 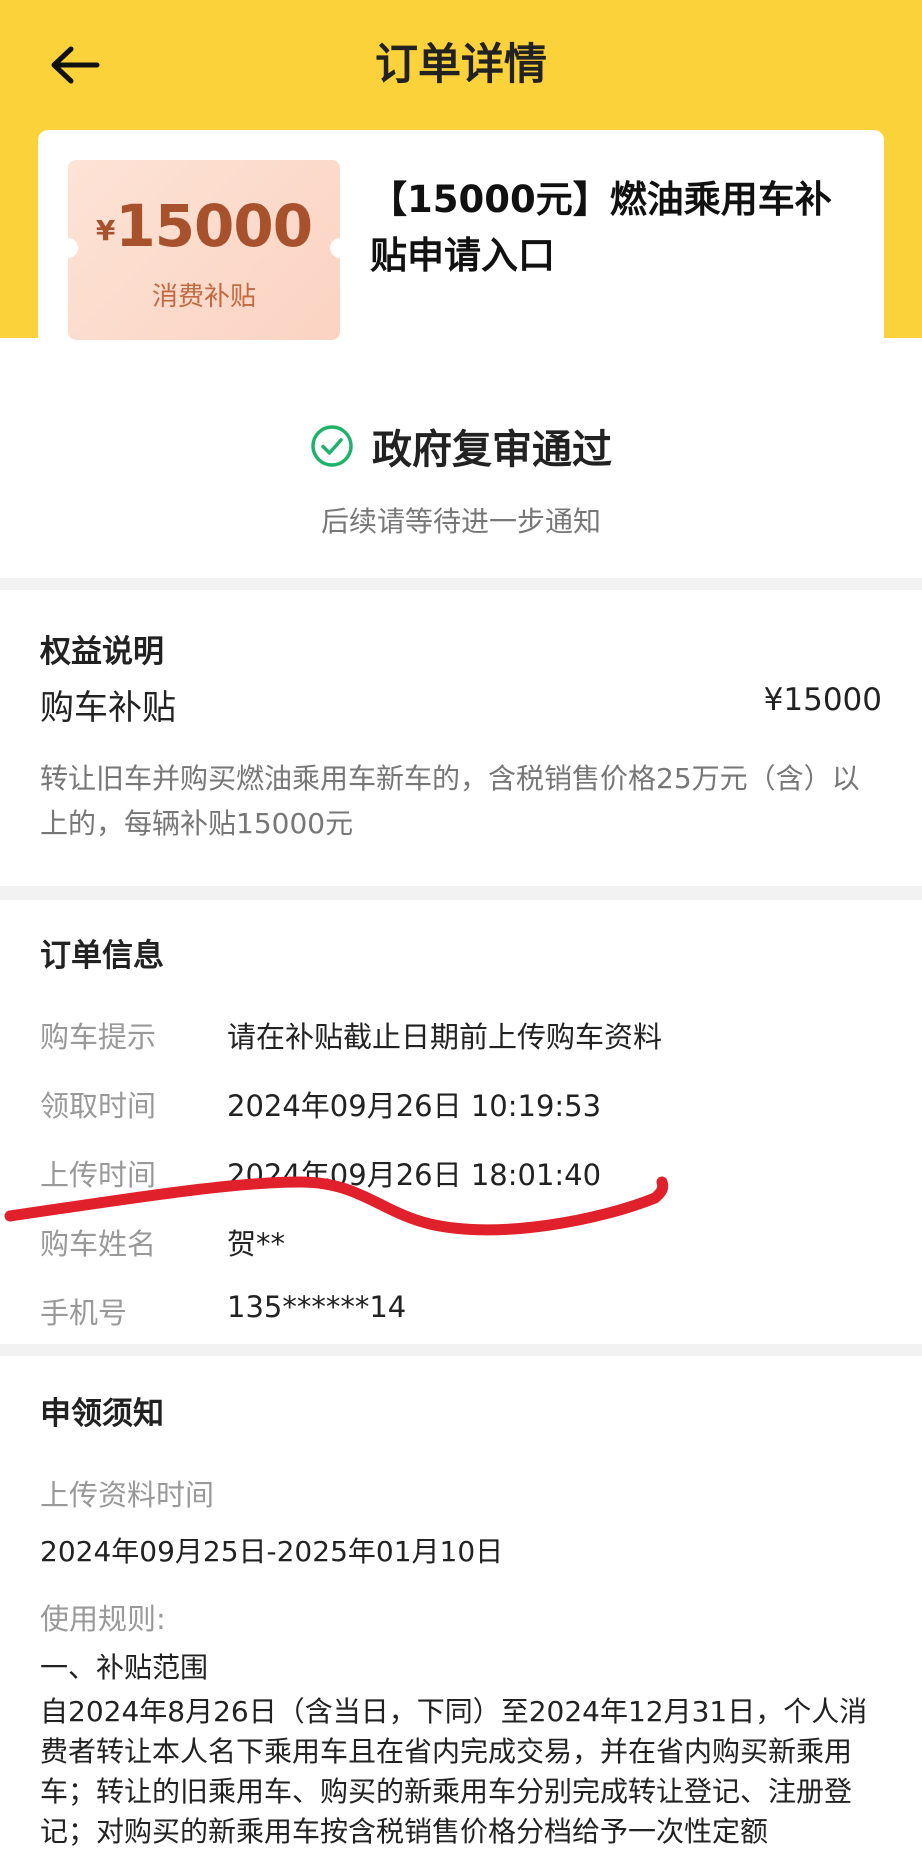 I want to click on upload-time-label: 上传资料时间, so click(x=127, y=1495).